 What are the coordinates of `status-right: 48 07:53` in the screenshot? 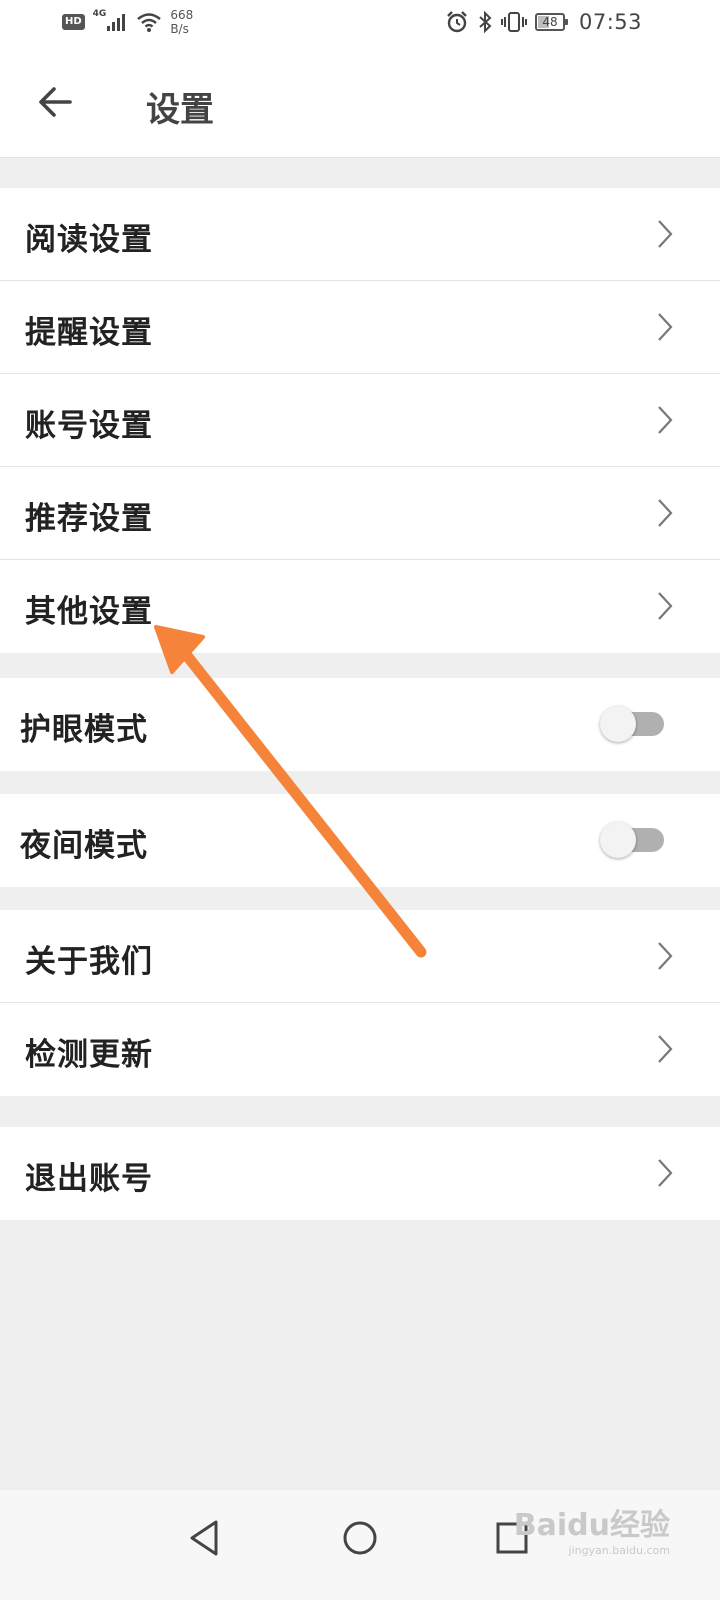 It's located at (543, 22).